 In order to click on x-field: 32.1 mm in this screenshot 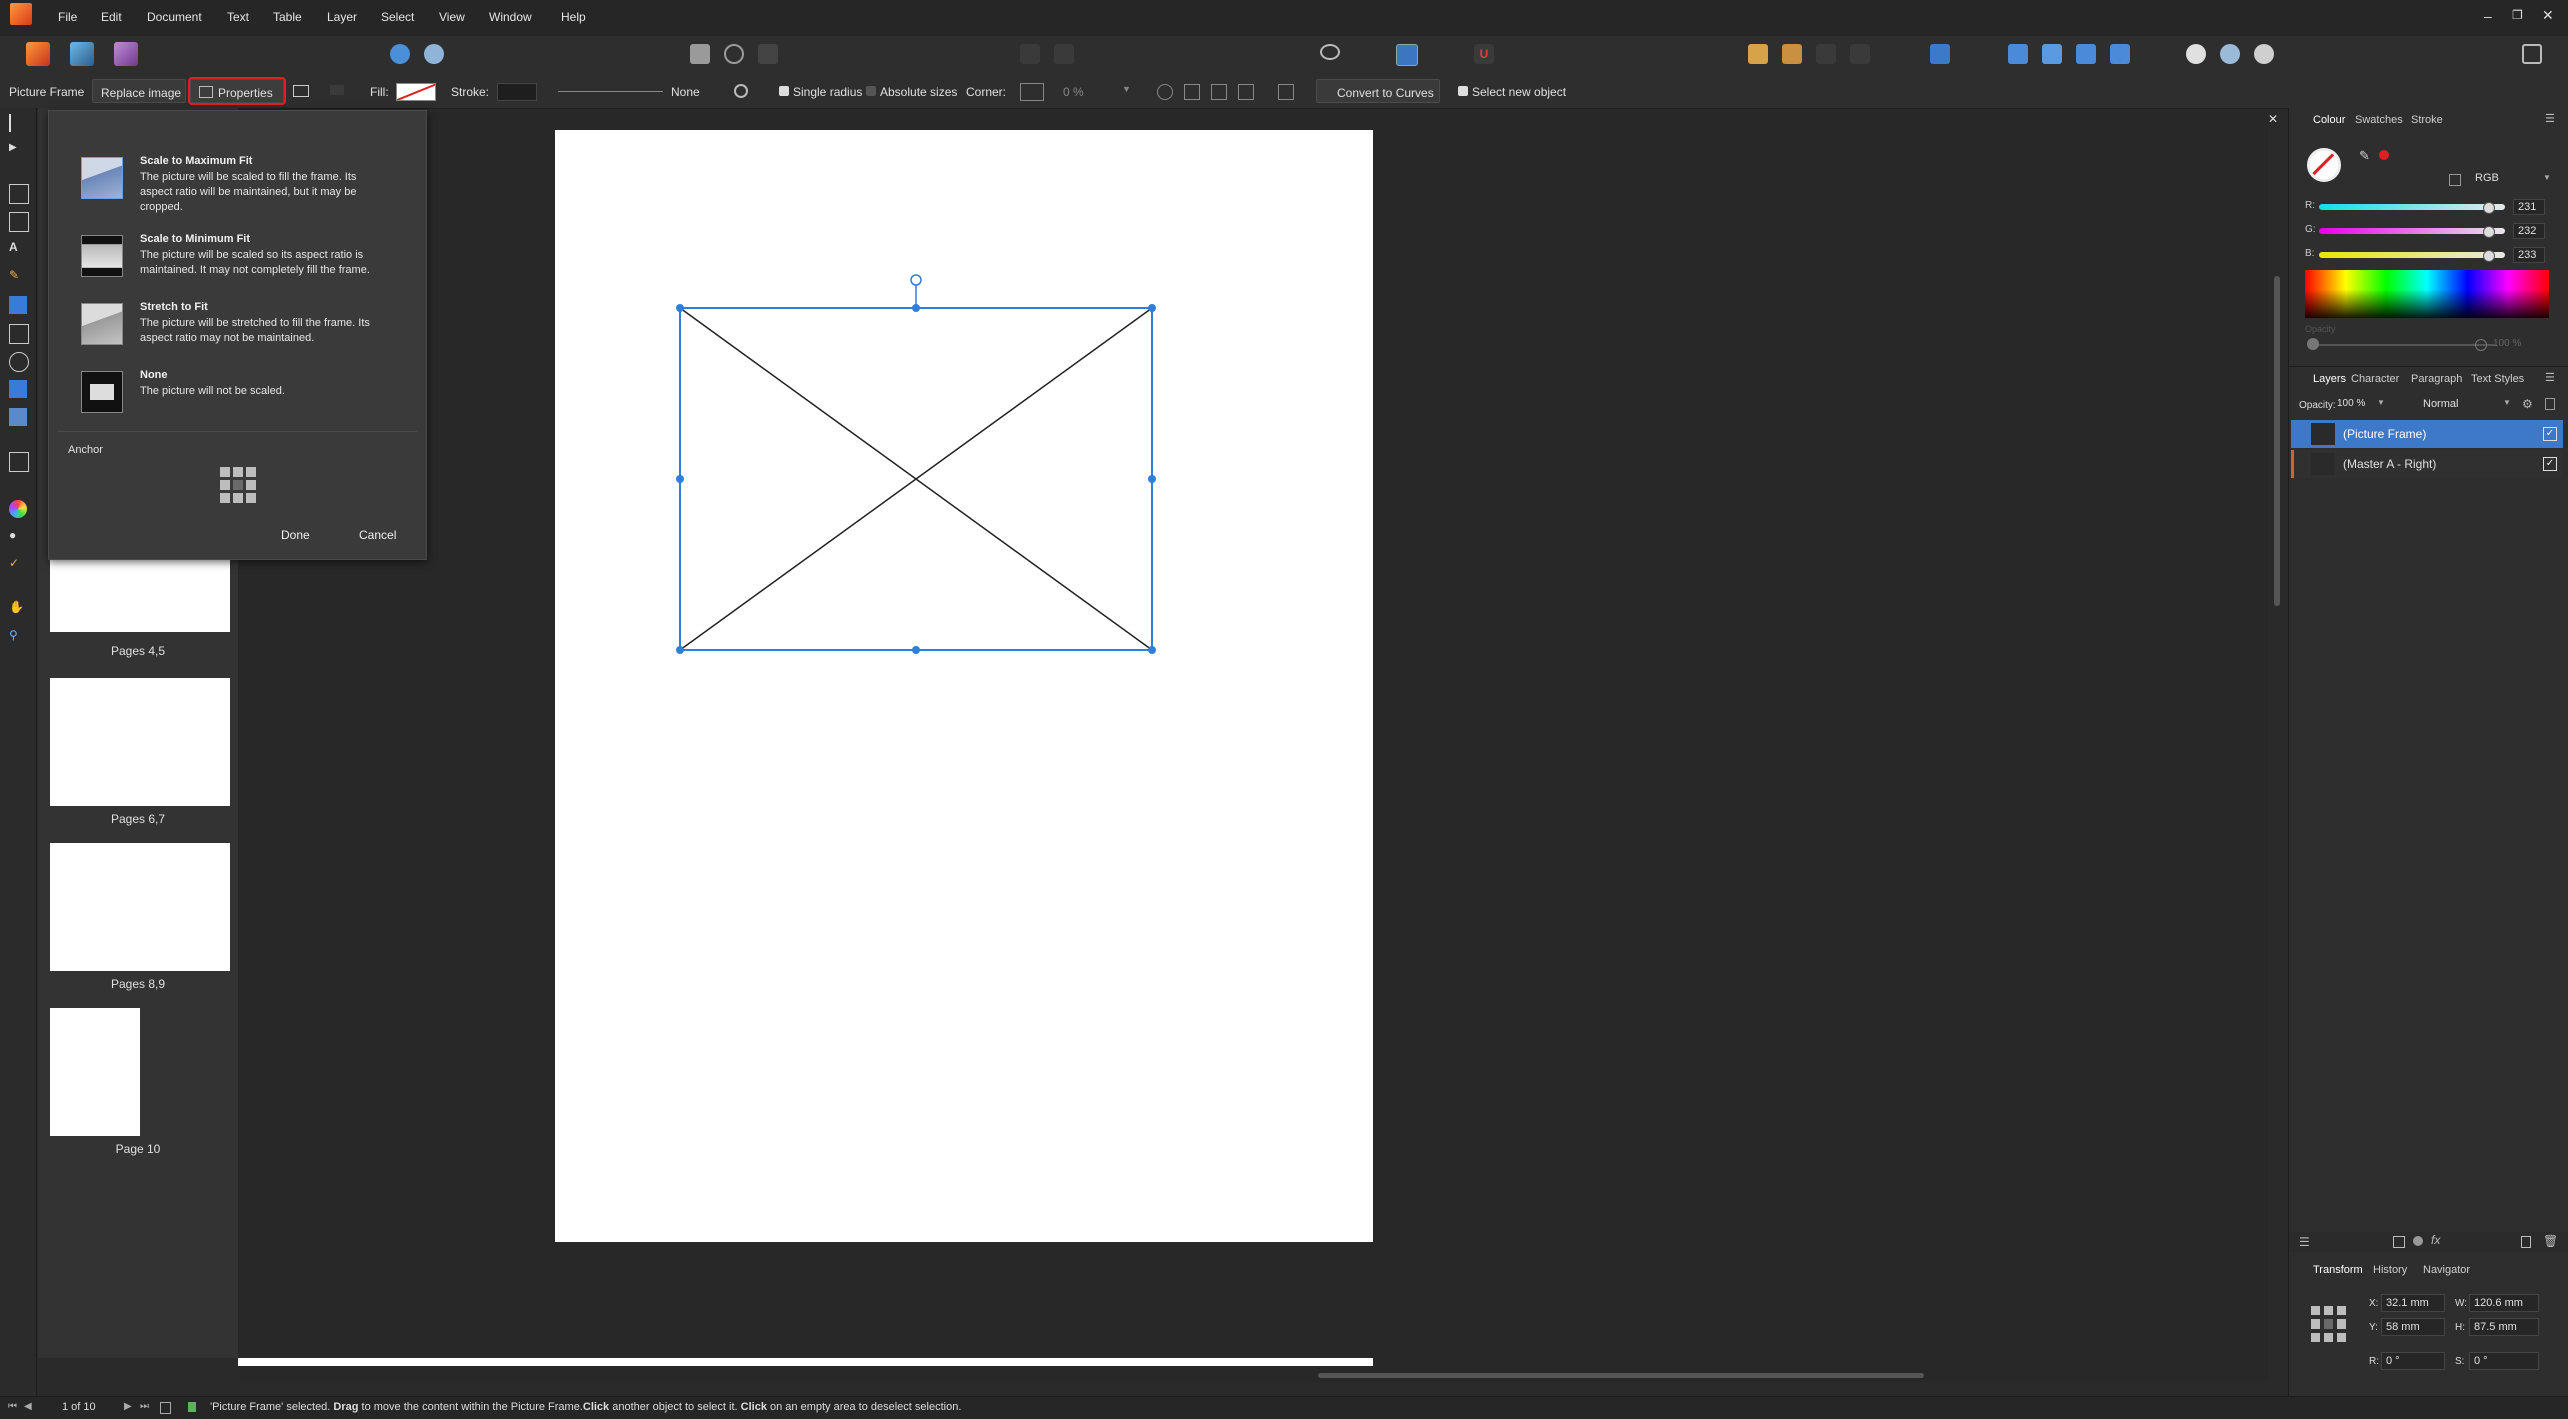, I will do `click(2413, 1303)`.